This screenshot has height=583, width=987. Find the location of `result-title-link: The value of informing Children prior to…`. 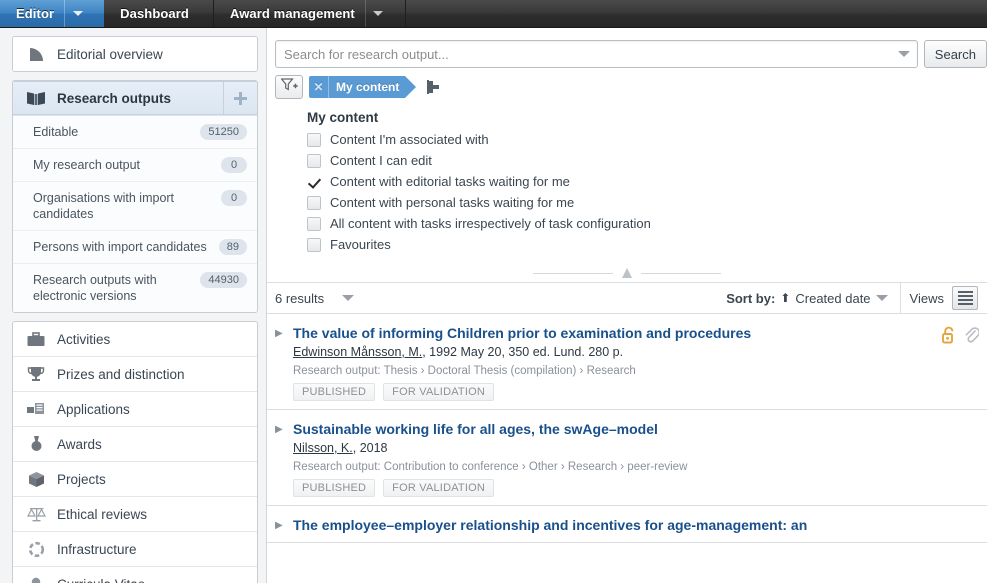

result-title-link: The value of informing Children prior to… is located at coordinates (617, 333).